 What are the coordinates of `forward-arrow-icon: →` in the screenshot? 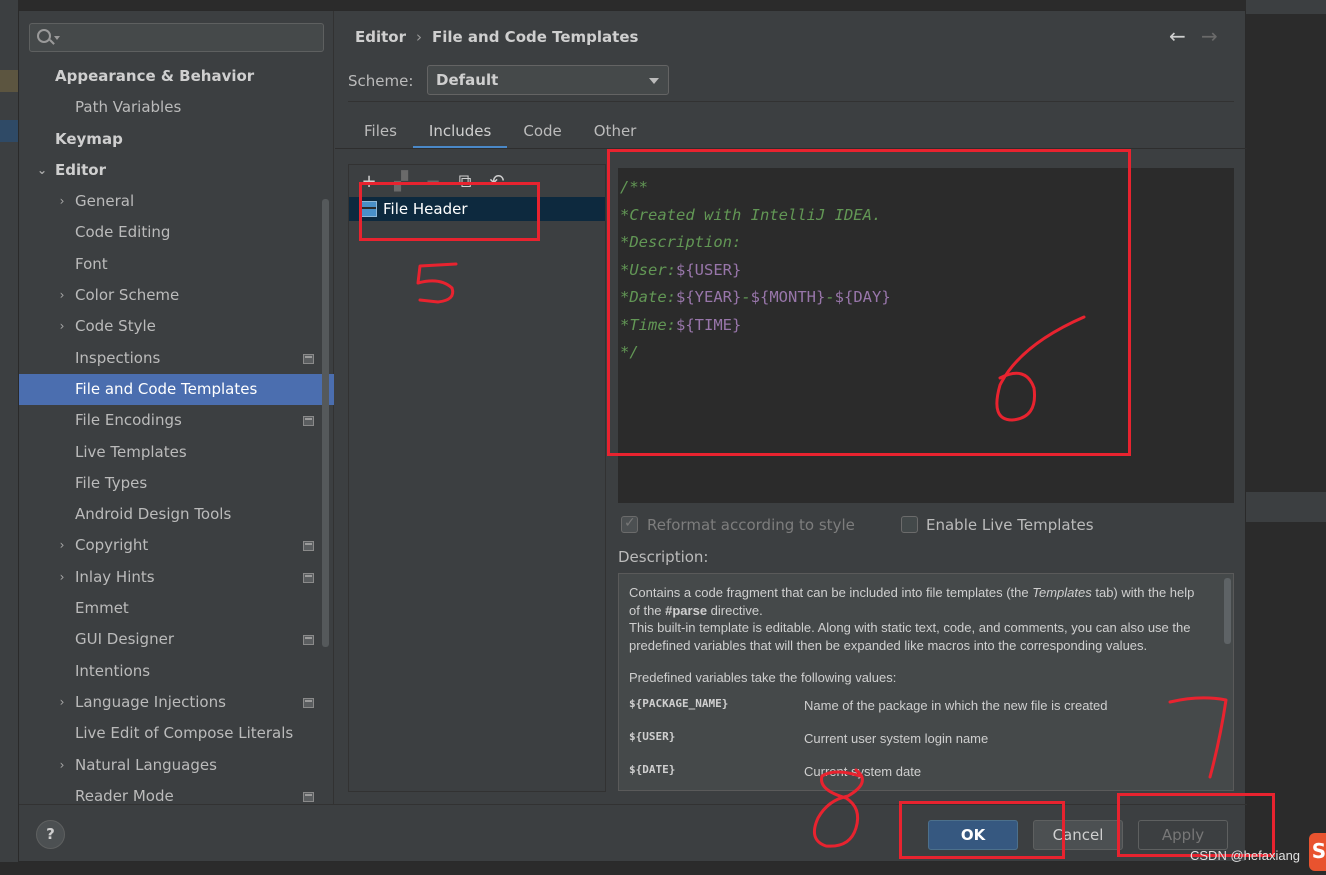 It's located at (1209, 36).